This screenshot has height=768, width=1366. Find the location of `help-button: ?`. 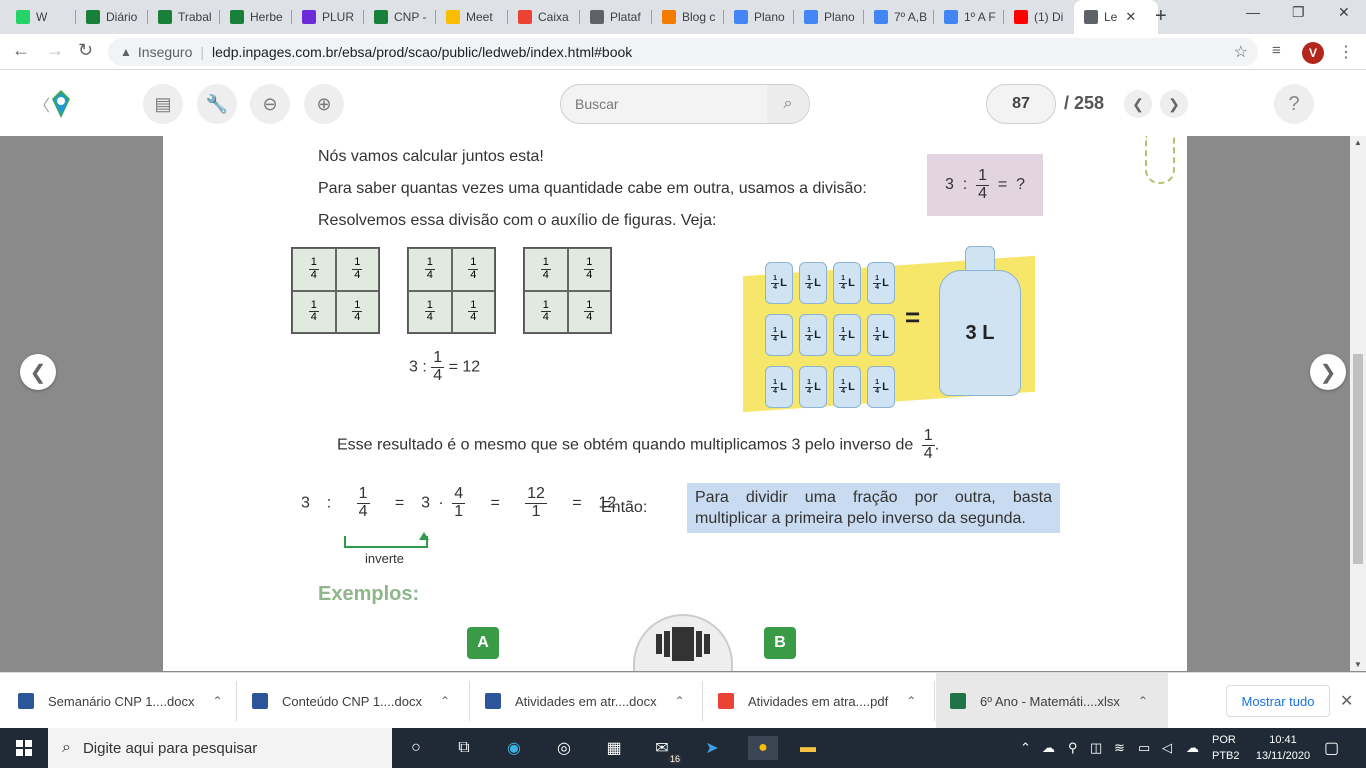

help-button: ? is located at coordinates (1294, 104).